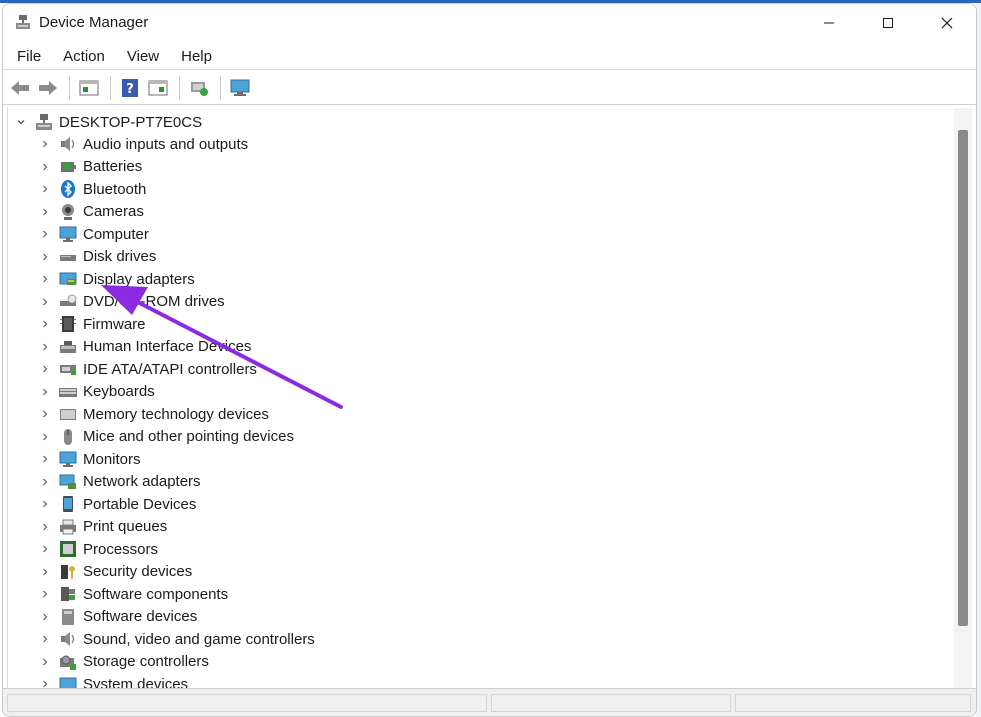 Image resolution: width=981 pixels, height=717 pixels. Describe the element at coordinates (84, 57) in the screenshot. I see `menu-action: Action` at that location.